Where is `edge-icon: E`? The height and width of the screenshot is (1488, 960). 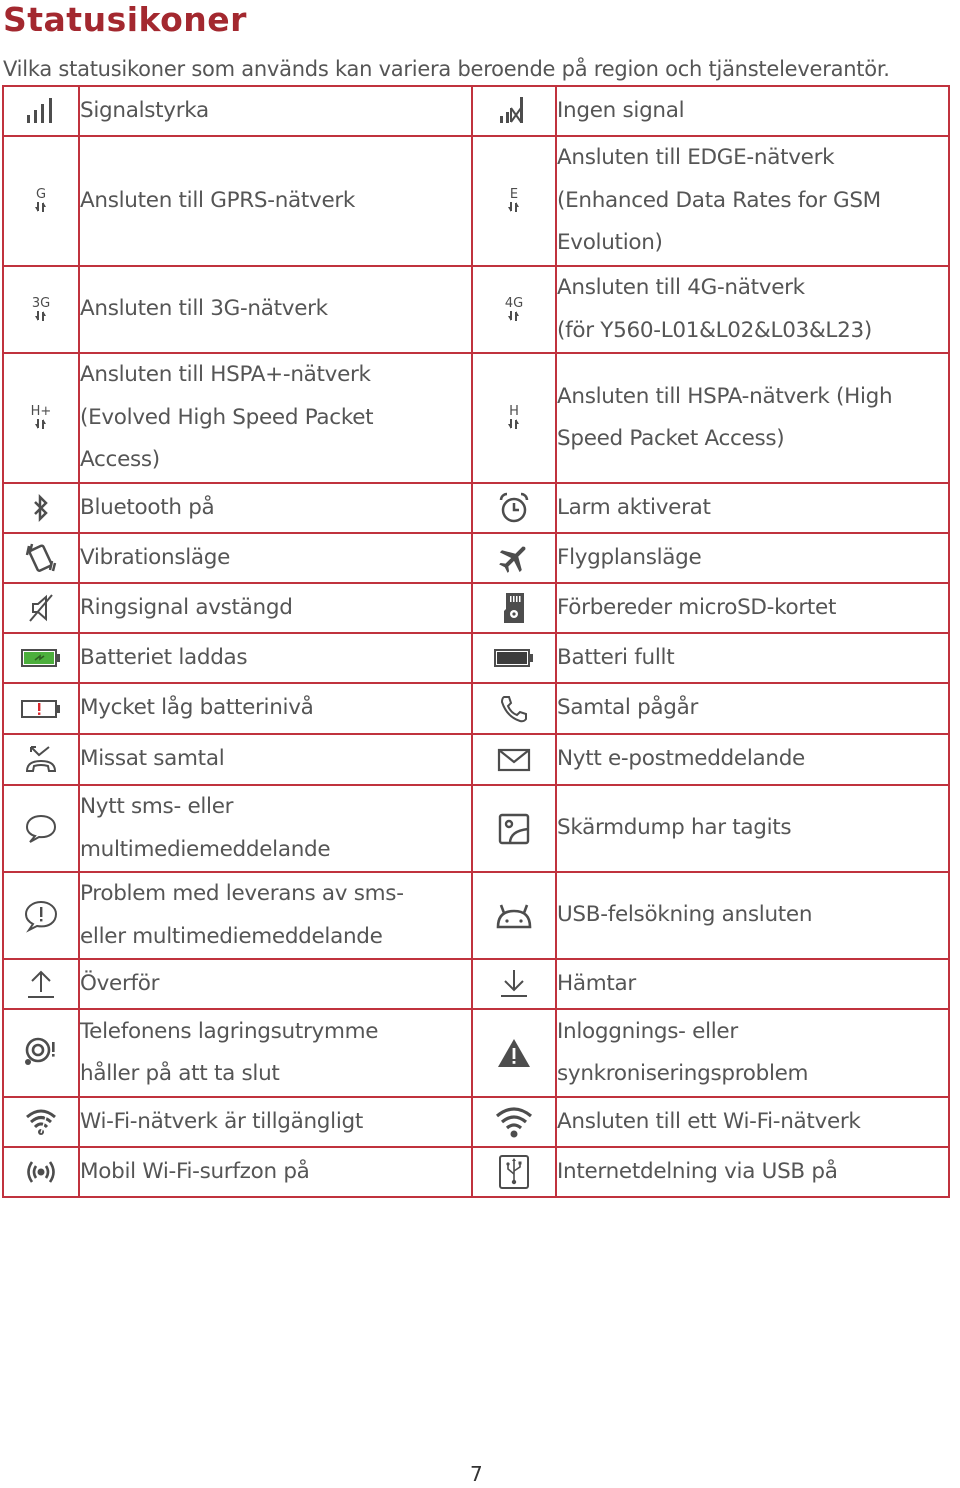 edge-icon: E is located at coordinates (514, 201).